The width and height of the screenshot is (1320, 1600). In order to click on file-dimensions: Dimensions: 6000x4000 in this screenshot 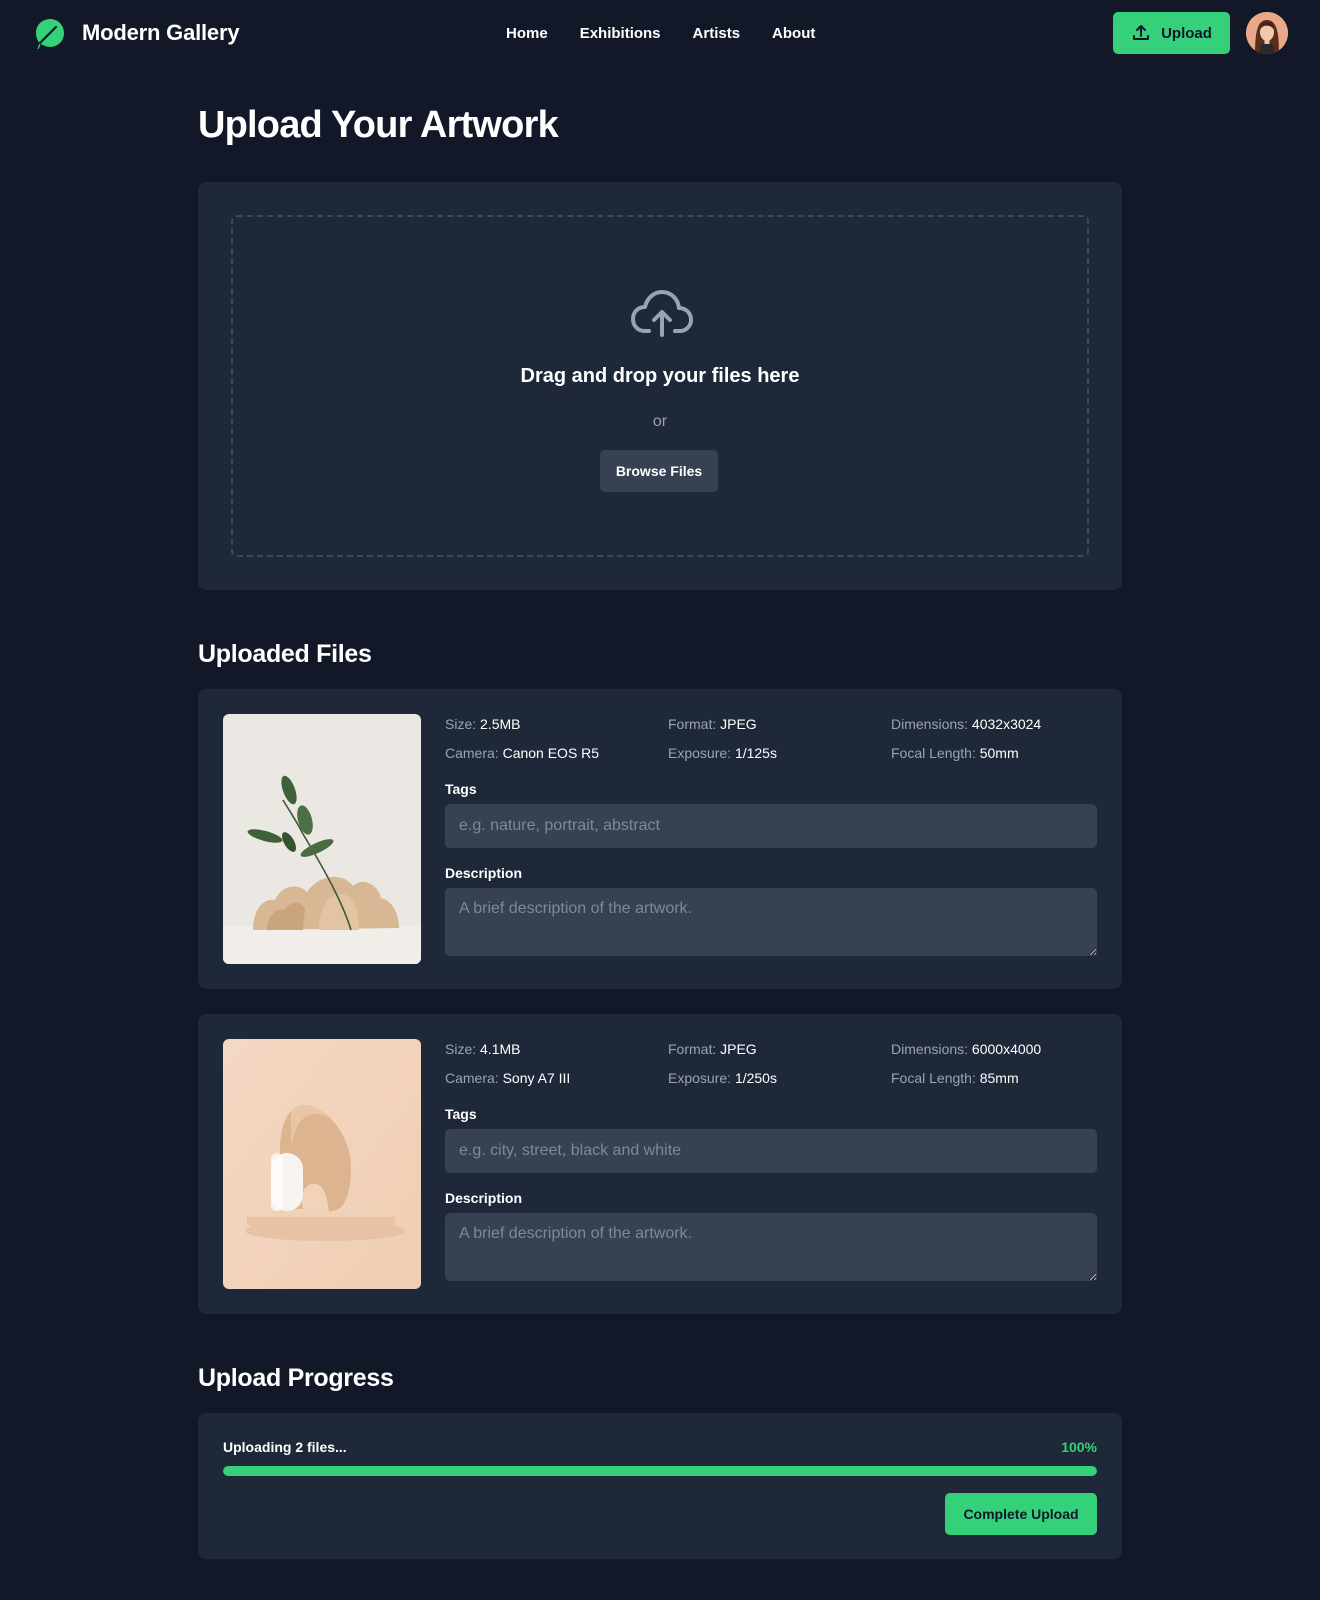, I will do `click(966, 1049)`.